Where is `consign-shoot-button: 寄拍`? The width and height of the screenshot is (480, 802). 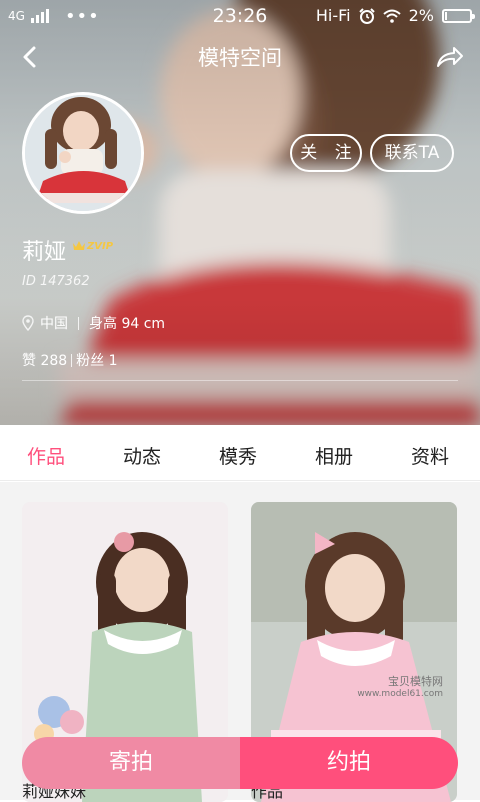 consign-shoot-button: 寄拍 is located at coordinates (131, 763).